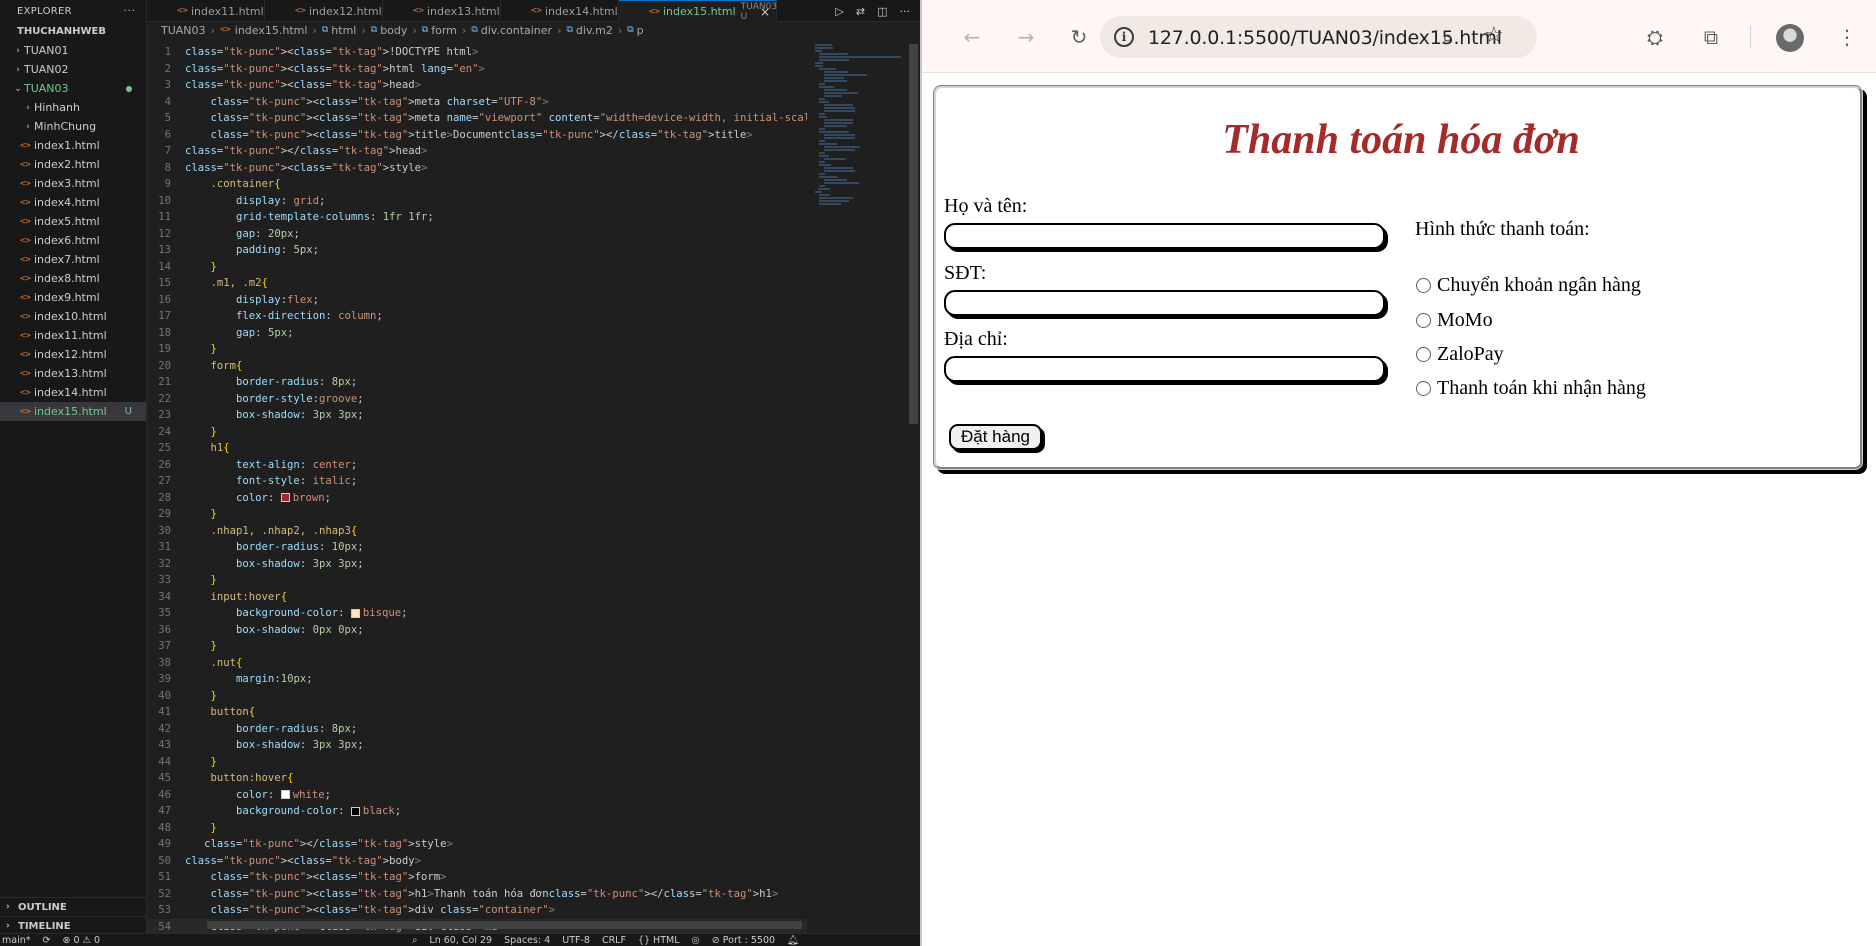  I want to click on code-line: 24 }, so click(477, 432).